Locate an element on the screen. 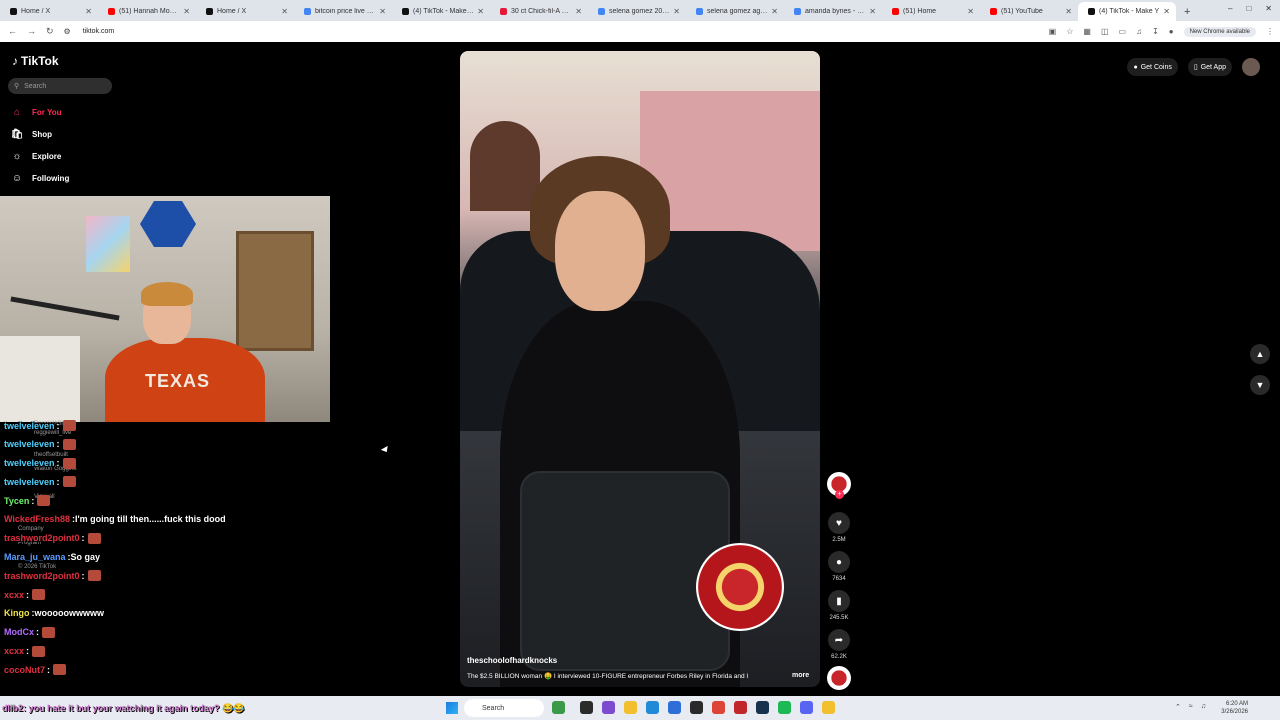 The image size is (1280, 720). close-window-icon: ✕ is located at coordinates (1268, 8).